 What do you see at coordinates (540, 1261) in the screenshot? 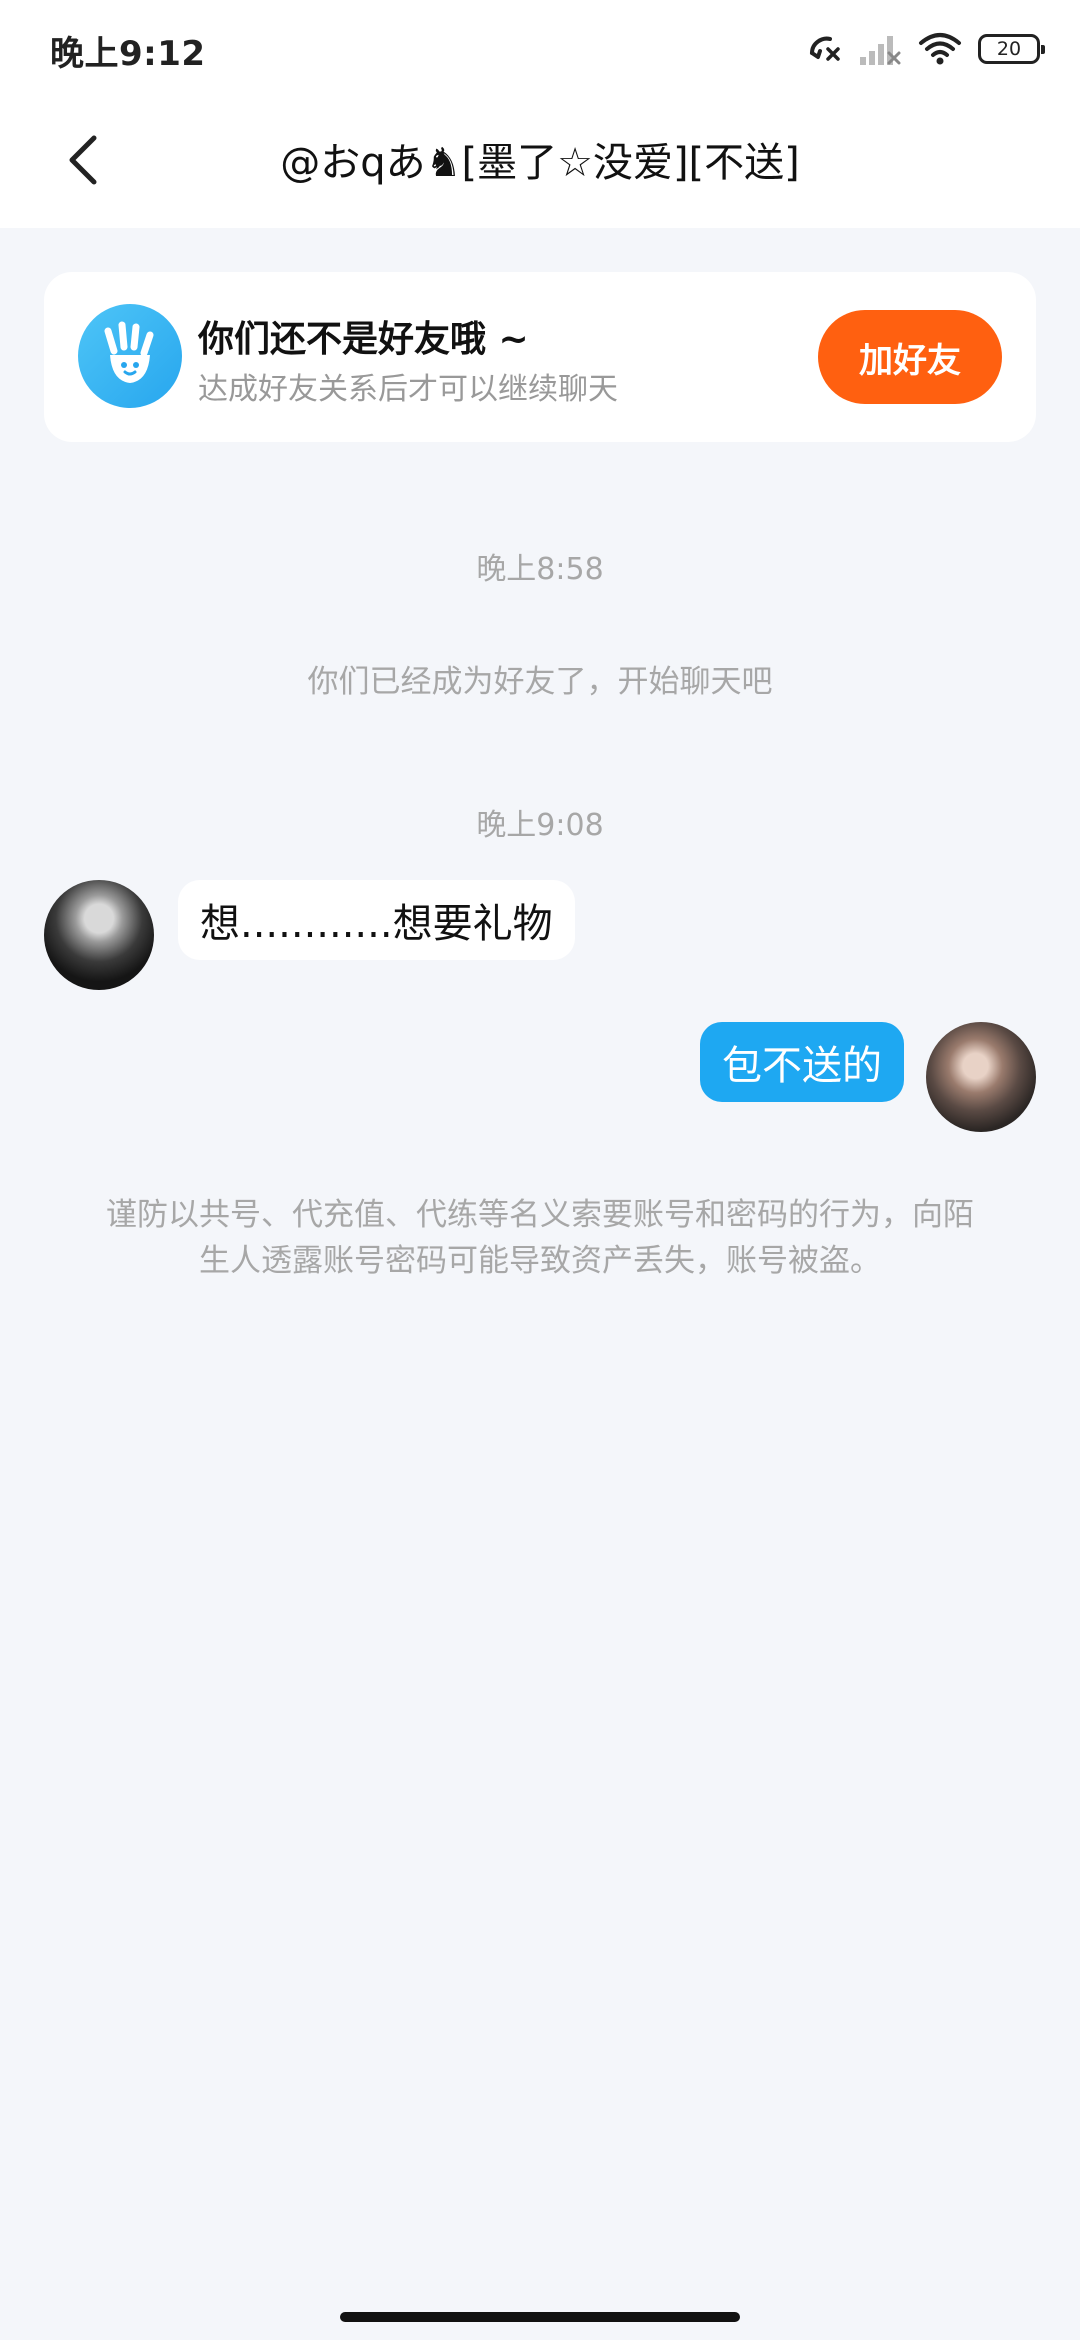
I see `safety-notice-line: 生人透露账号密码可能导致资产丢失，账号被盗。` at bounding box center [540, 1261].